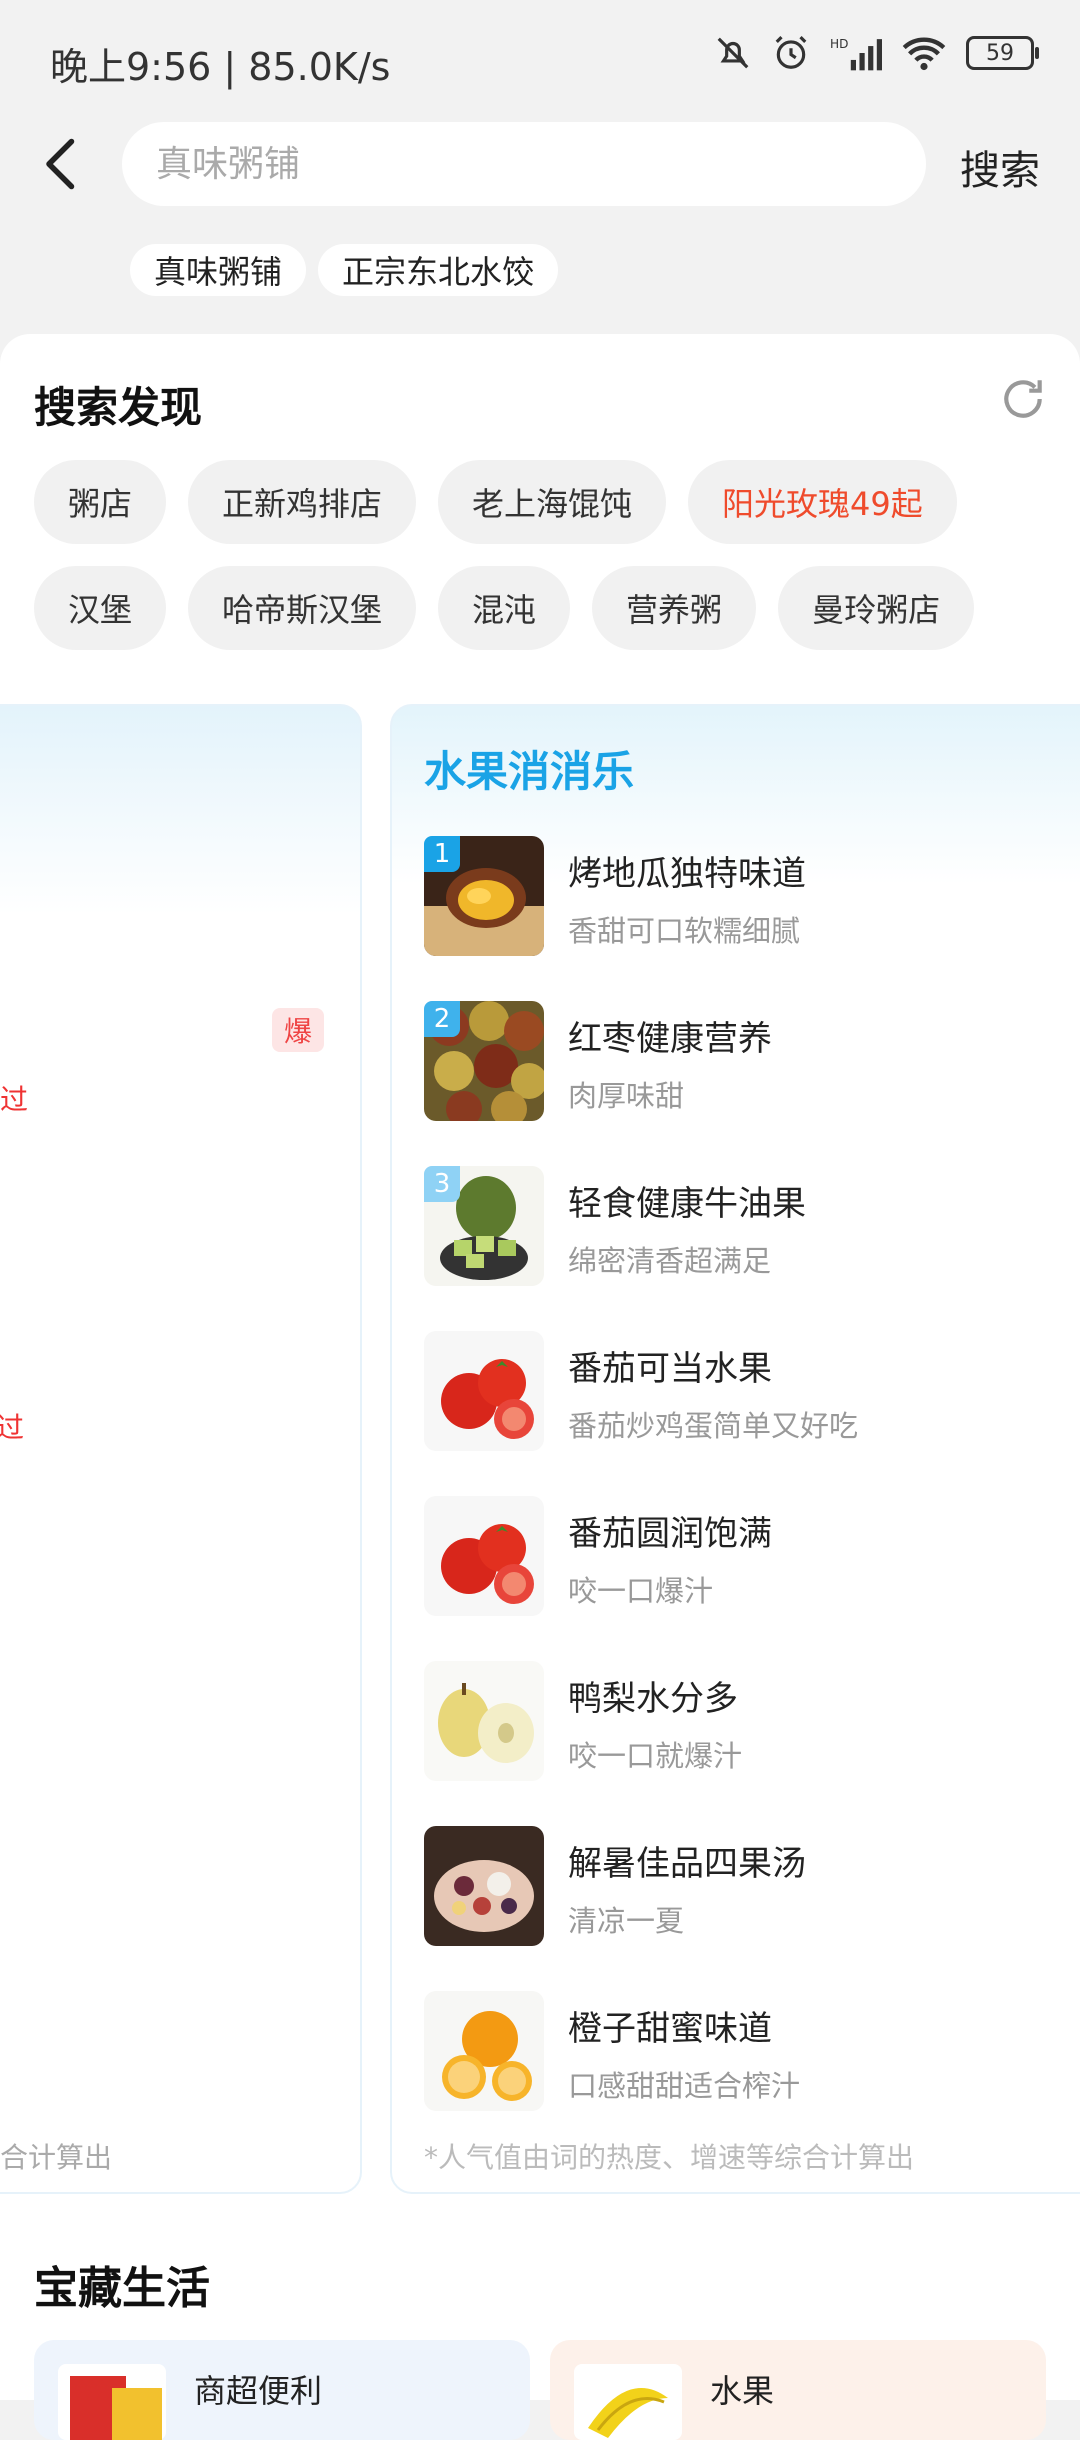  I want to click on item-desc: 口感甜甜适合榨汁, so click(684, 2086).